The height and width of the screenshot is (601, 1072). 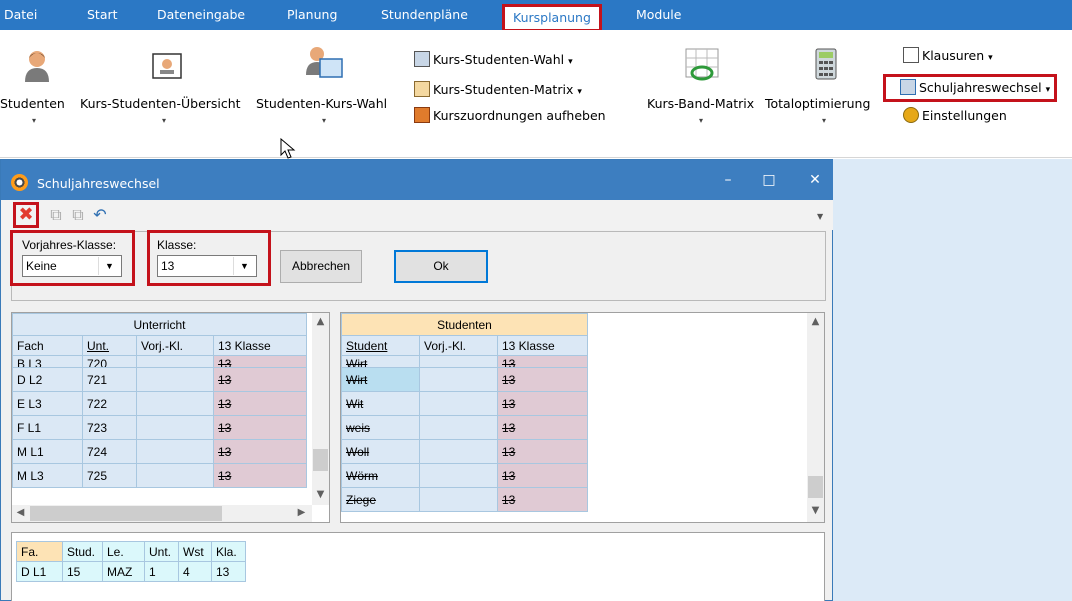 What do you see at coordinates (207, 266) in the screenshot?
I see `klasse-select: 13 ▼` at bounding box center [207, 266].